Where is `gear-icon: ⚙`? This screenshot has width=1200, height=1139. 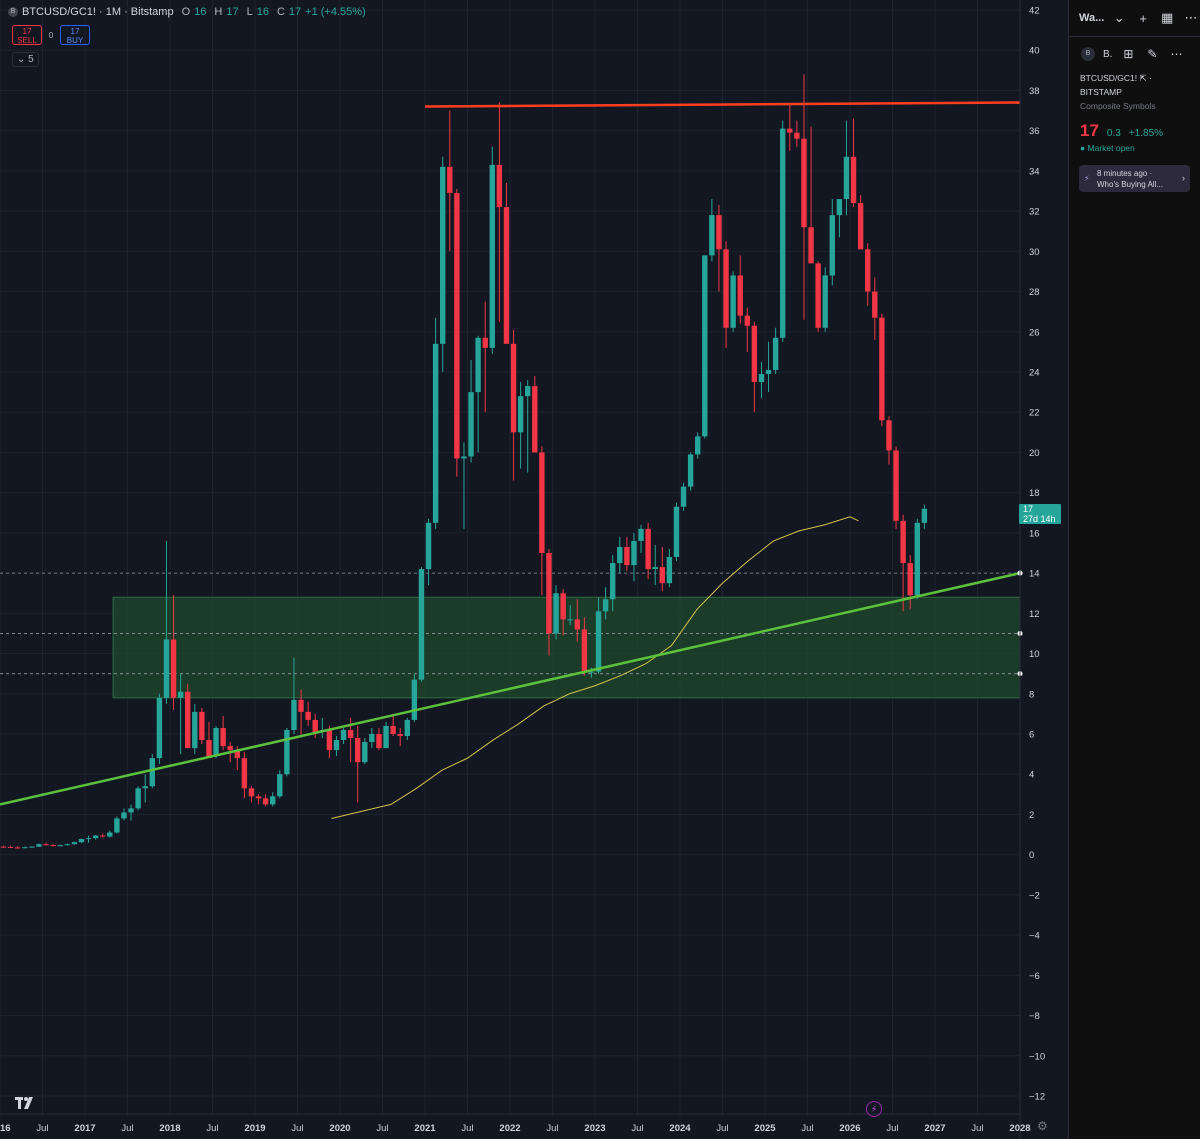
gear-icon: ⚙ is located at coordinates (1042, 1126).